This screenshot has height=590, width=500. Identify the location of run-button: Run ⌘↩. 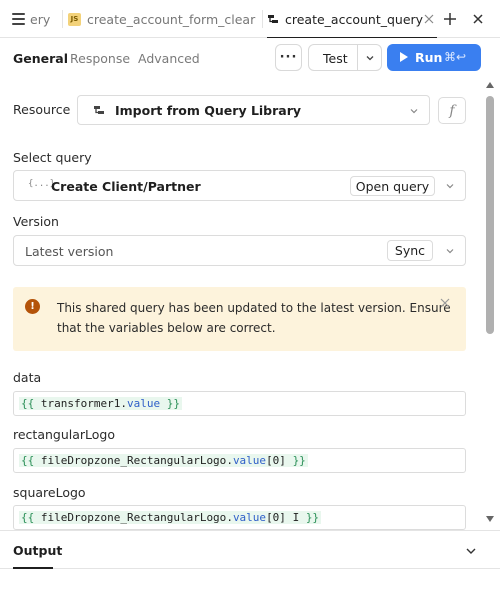
(434, 57).